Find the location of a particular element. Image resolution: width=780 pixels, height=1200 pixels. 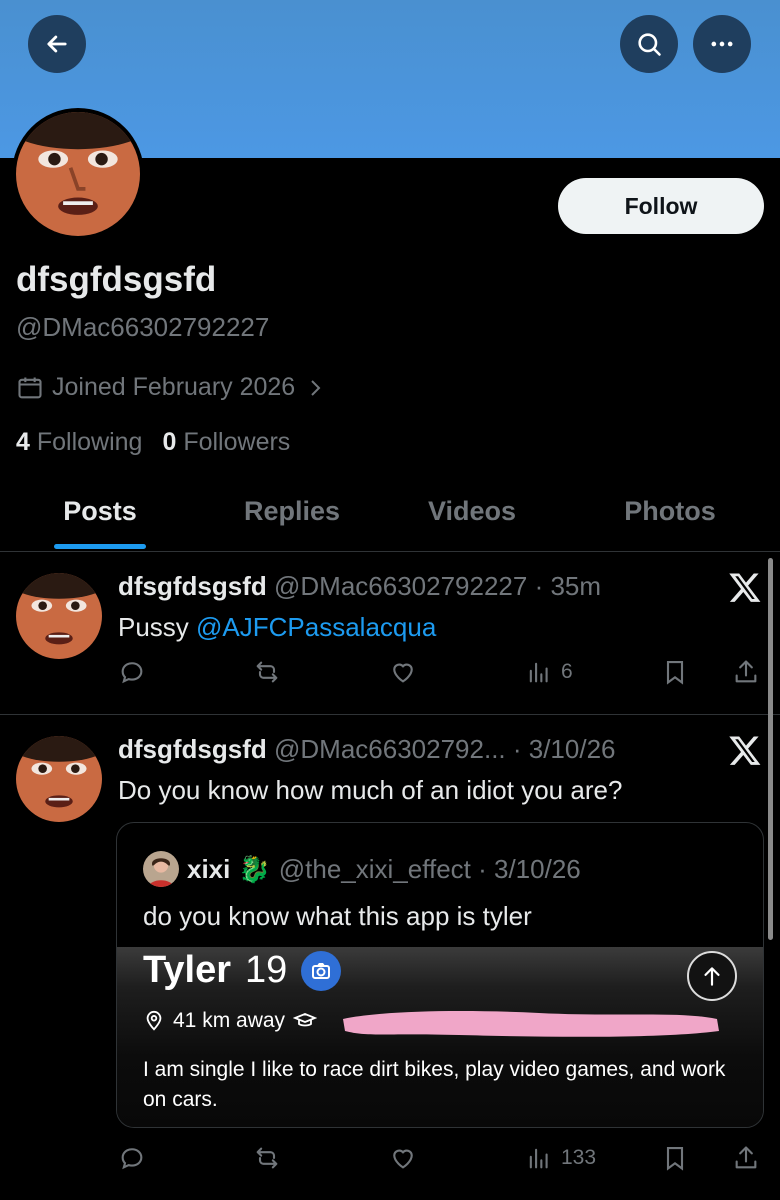

more-button is located at coordinates (722, 44).